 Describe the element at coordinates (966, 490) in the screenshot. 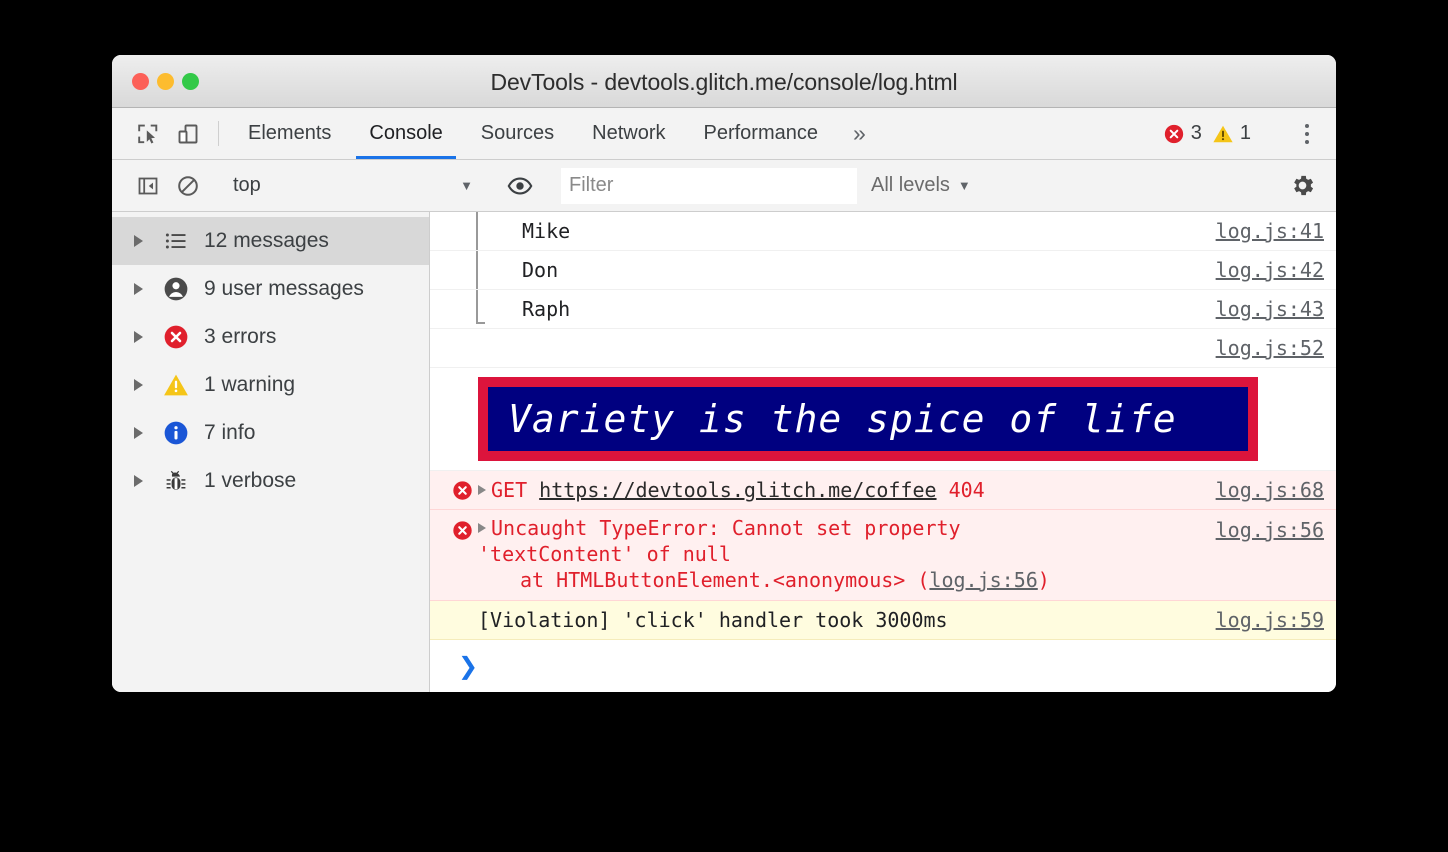

I see `http-status: 404` at that location.